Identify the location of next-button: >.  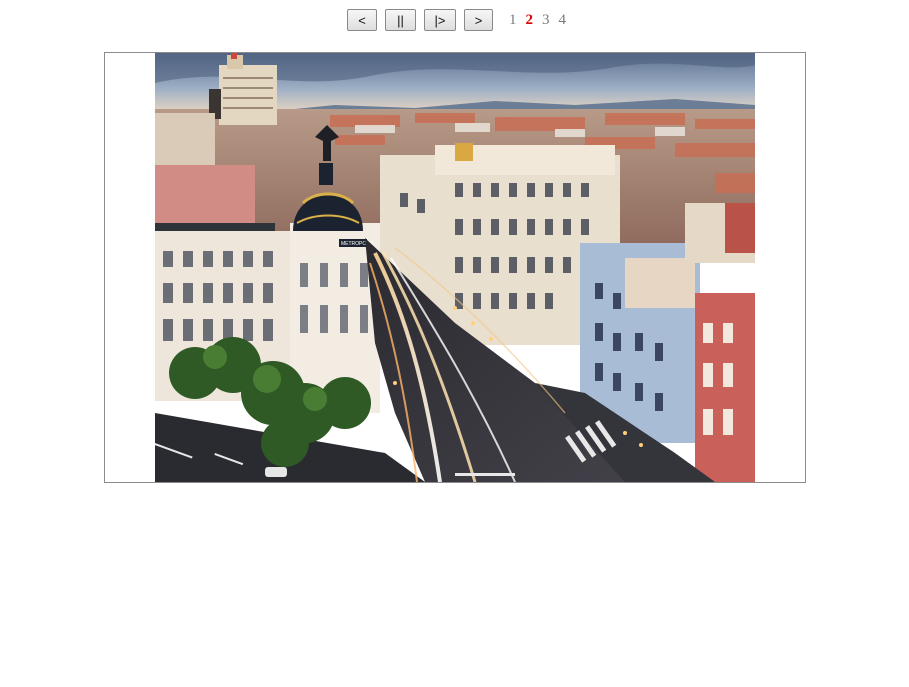
(478, 20).